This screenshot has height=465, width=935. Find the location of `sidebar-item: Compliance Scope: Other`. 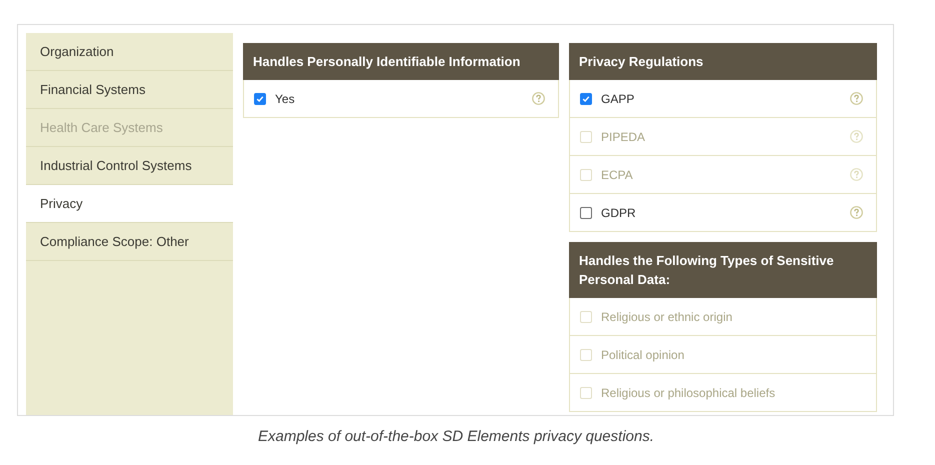

sidebar-item: Compliance Scope: Other is located at coordinates (129, 242).